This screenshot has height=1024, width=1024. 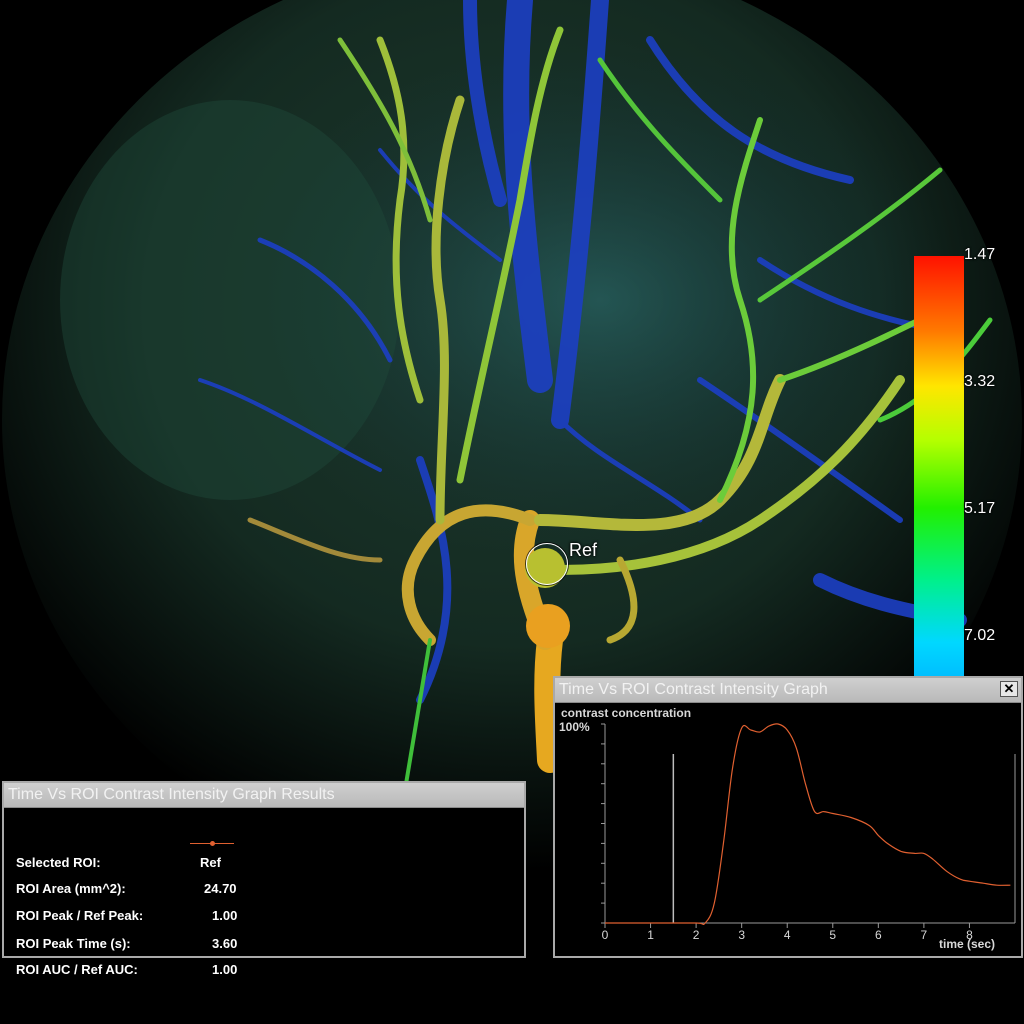 I want to click on color-scale-label: 1.47, so click(x=980, y=254).